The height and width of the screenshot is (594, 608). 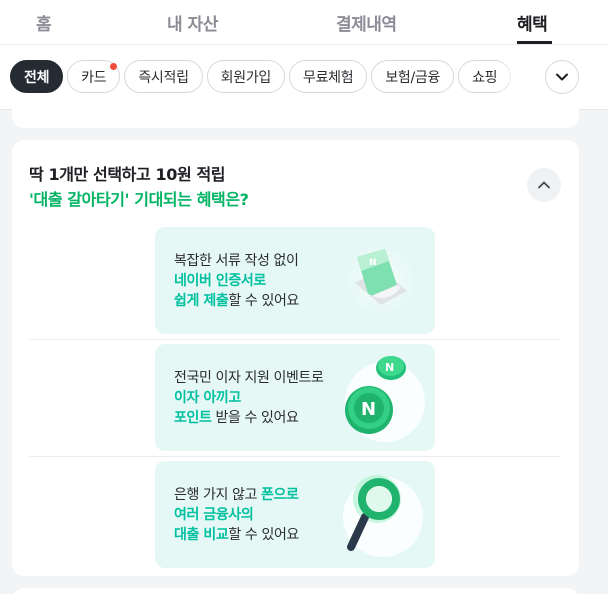 I want to click on naver-coin-icon: N N, so click(x=385, y=399).